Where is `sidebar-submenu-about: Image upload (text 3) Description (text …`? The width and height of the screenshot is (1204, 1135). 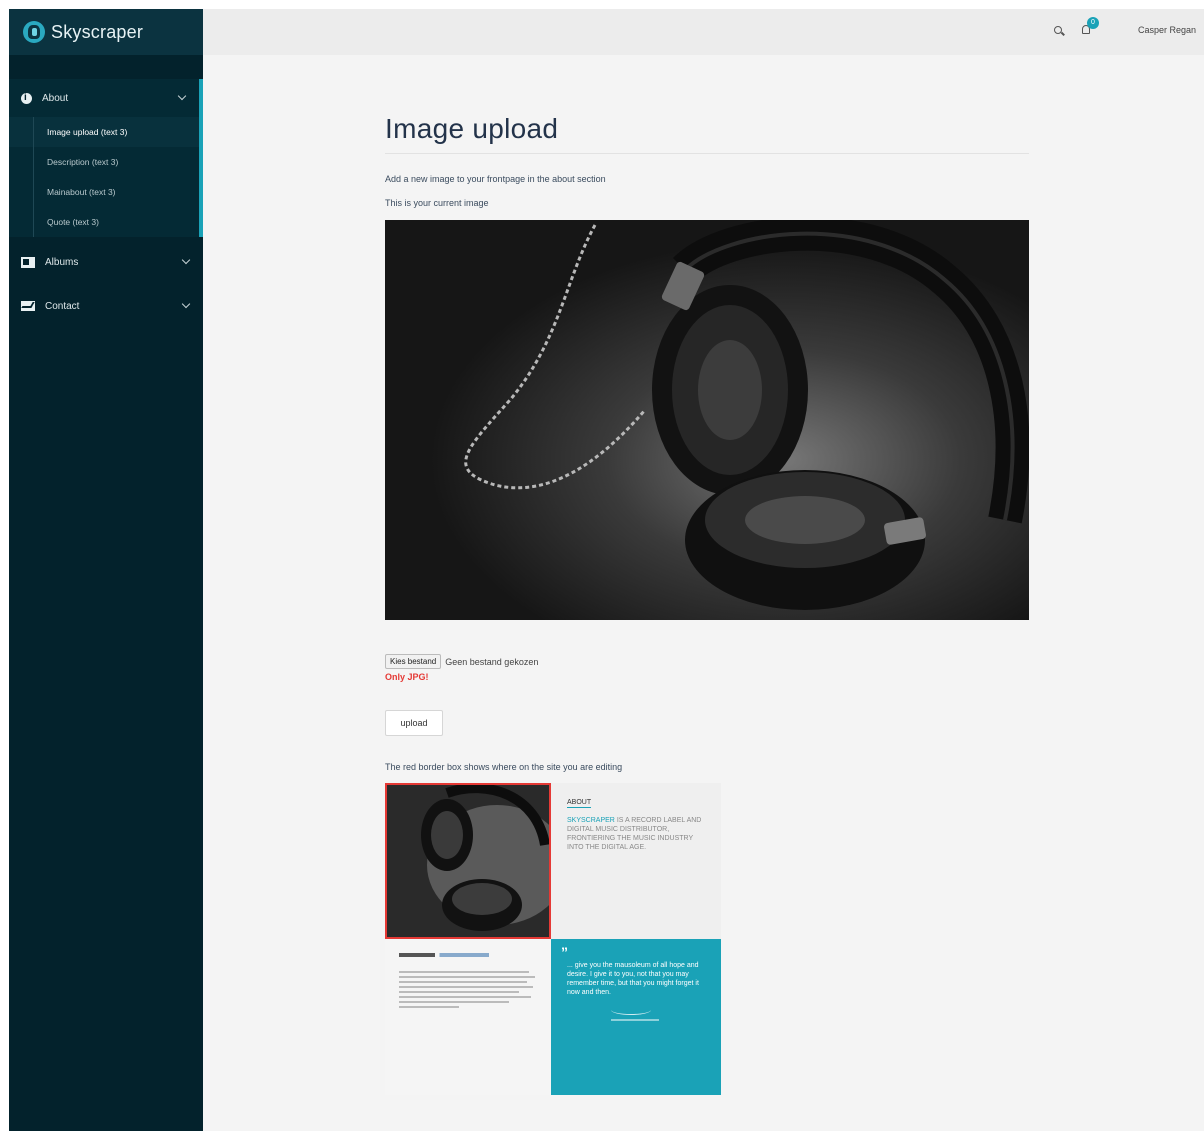
sidebar-submenu-about: Image upload (text 3) Description (text … is located at coordinates (106, 177).